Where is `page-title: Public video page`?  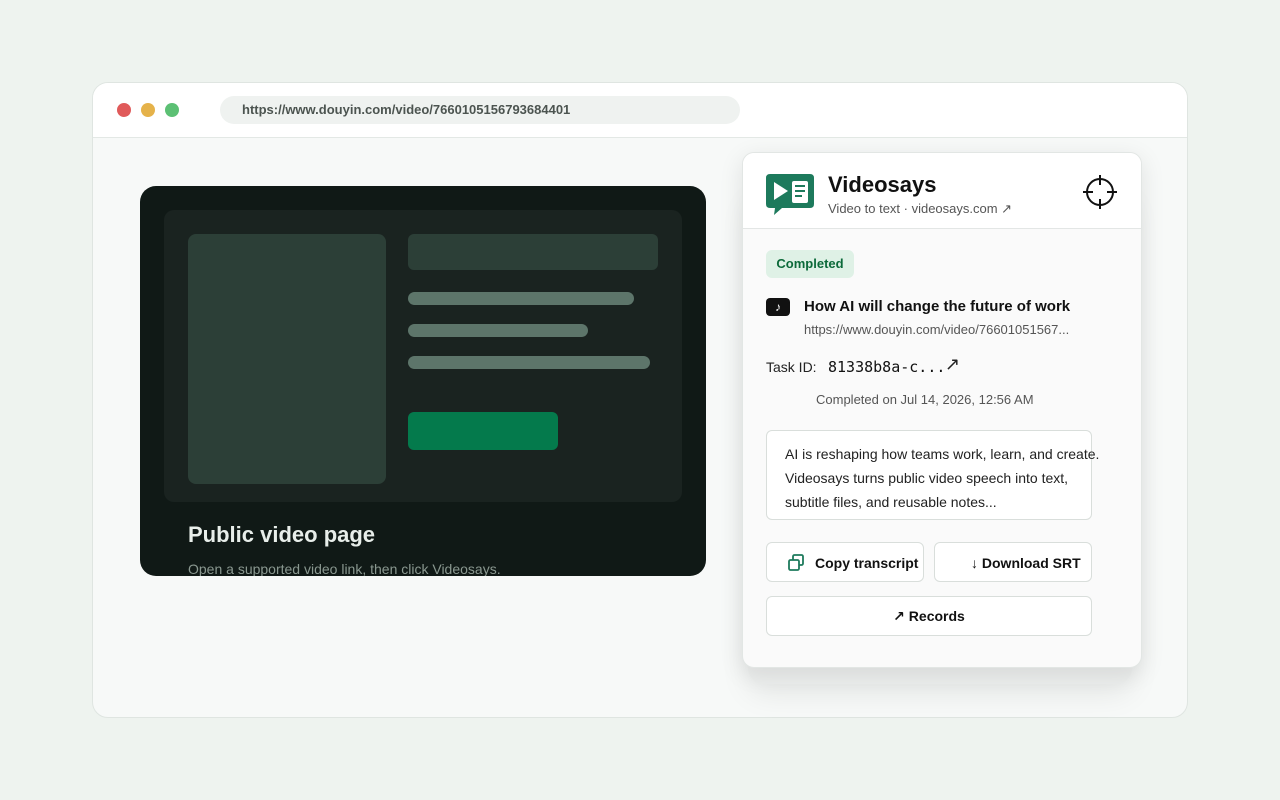
page-title: Public video page is located at coordinates (282, 534).